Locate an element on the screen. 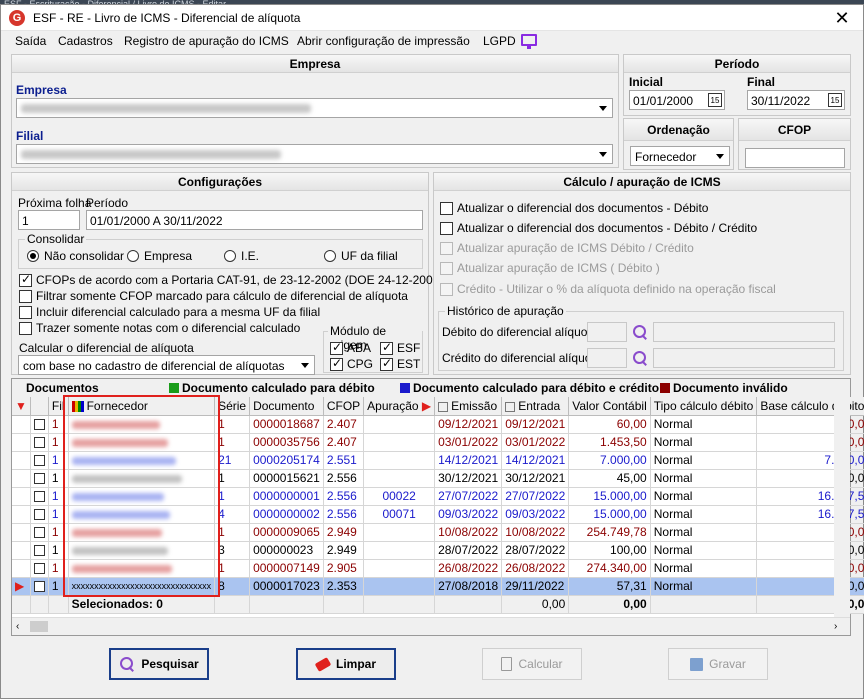  proxima-folha-input: 1 is located at coordinates (49, 220).